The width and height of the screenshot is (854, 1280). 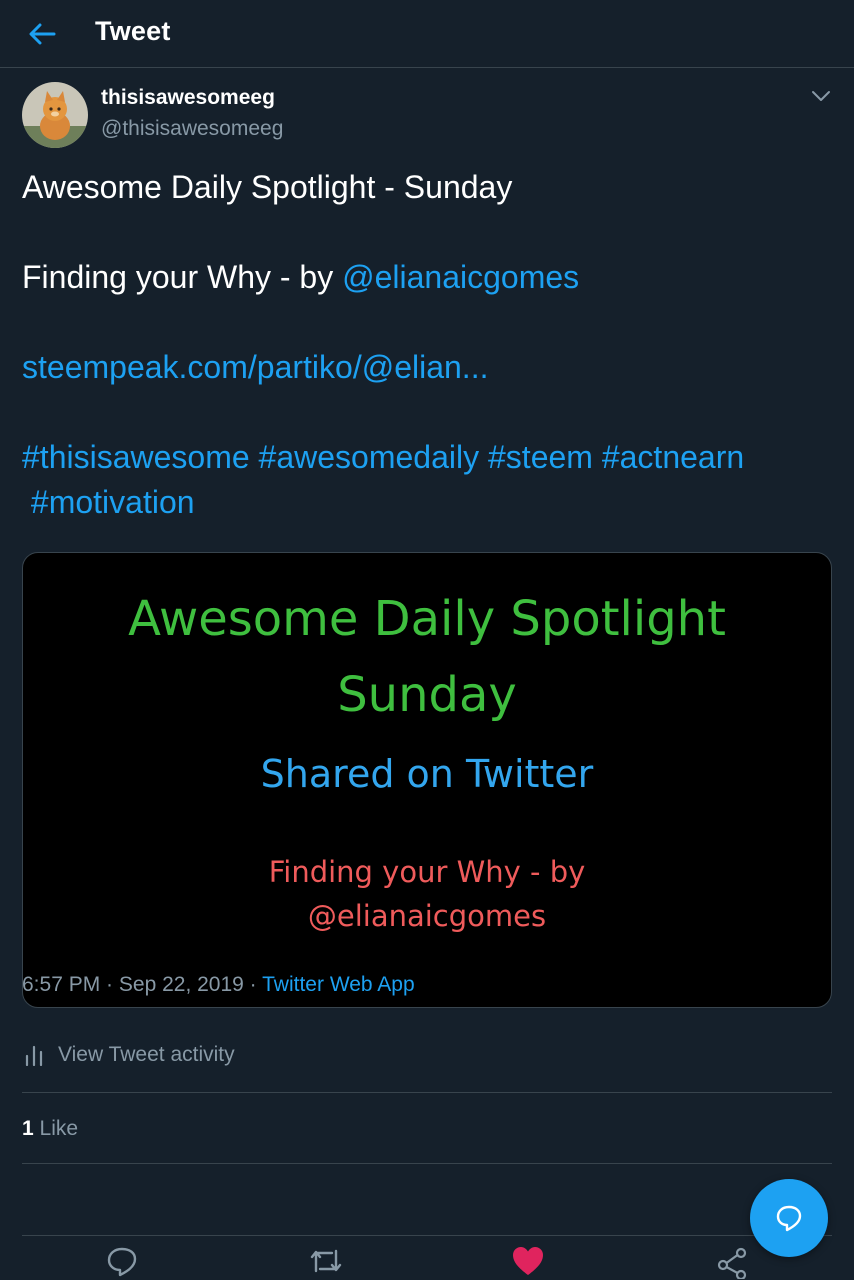 I want to click on image-text-line: Sunday, so click(x=427, y=695).